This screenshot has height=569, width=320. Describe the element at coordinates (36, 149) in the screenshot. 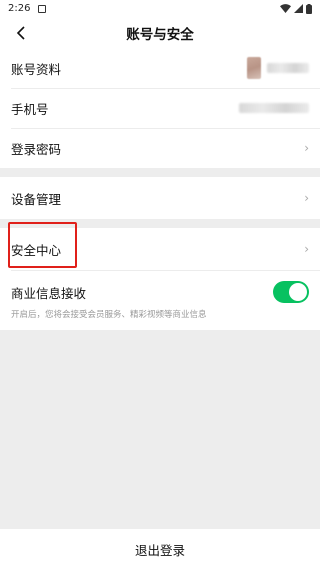

I see `login-password-label: 登录密码` at that location.